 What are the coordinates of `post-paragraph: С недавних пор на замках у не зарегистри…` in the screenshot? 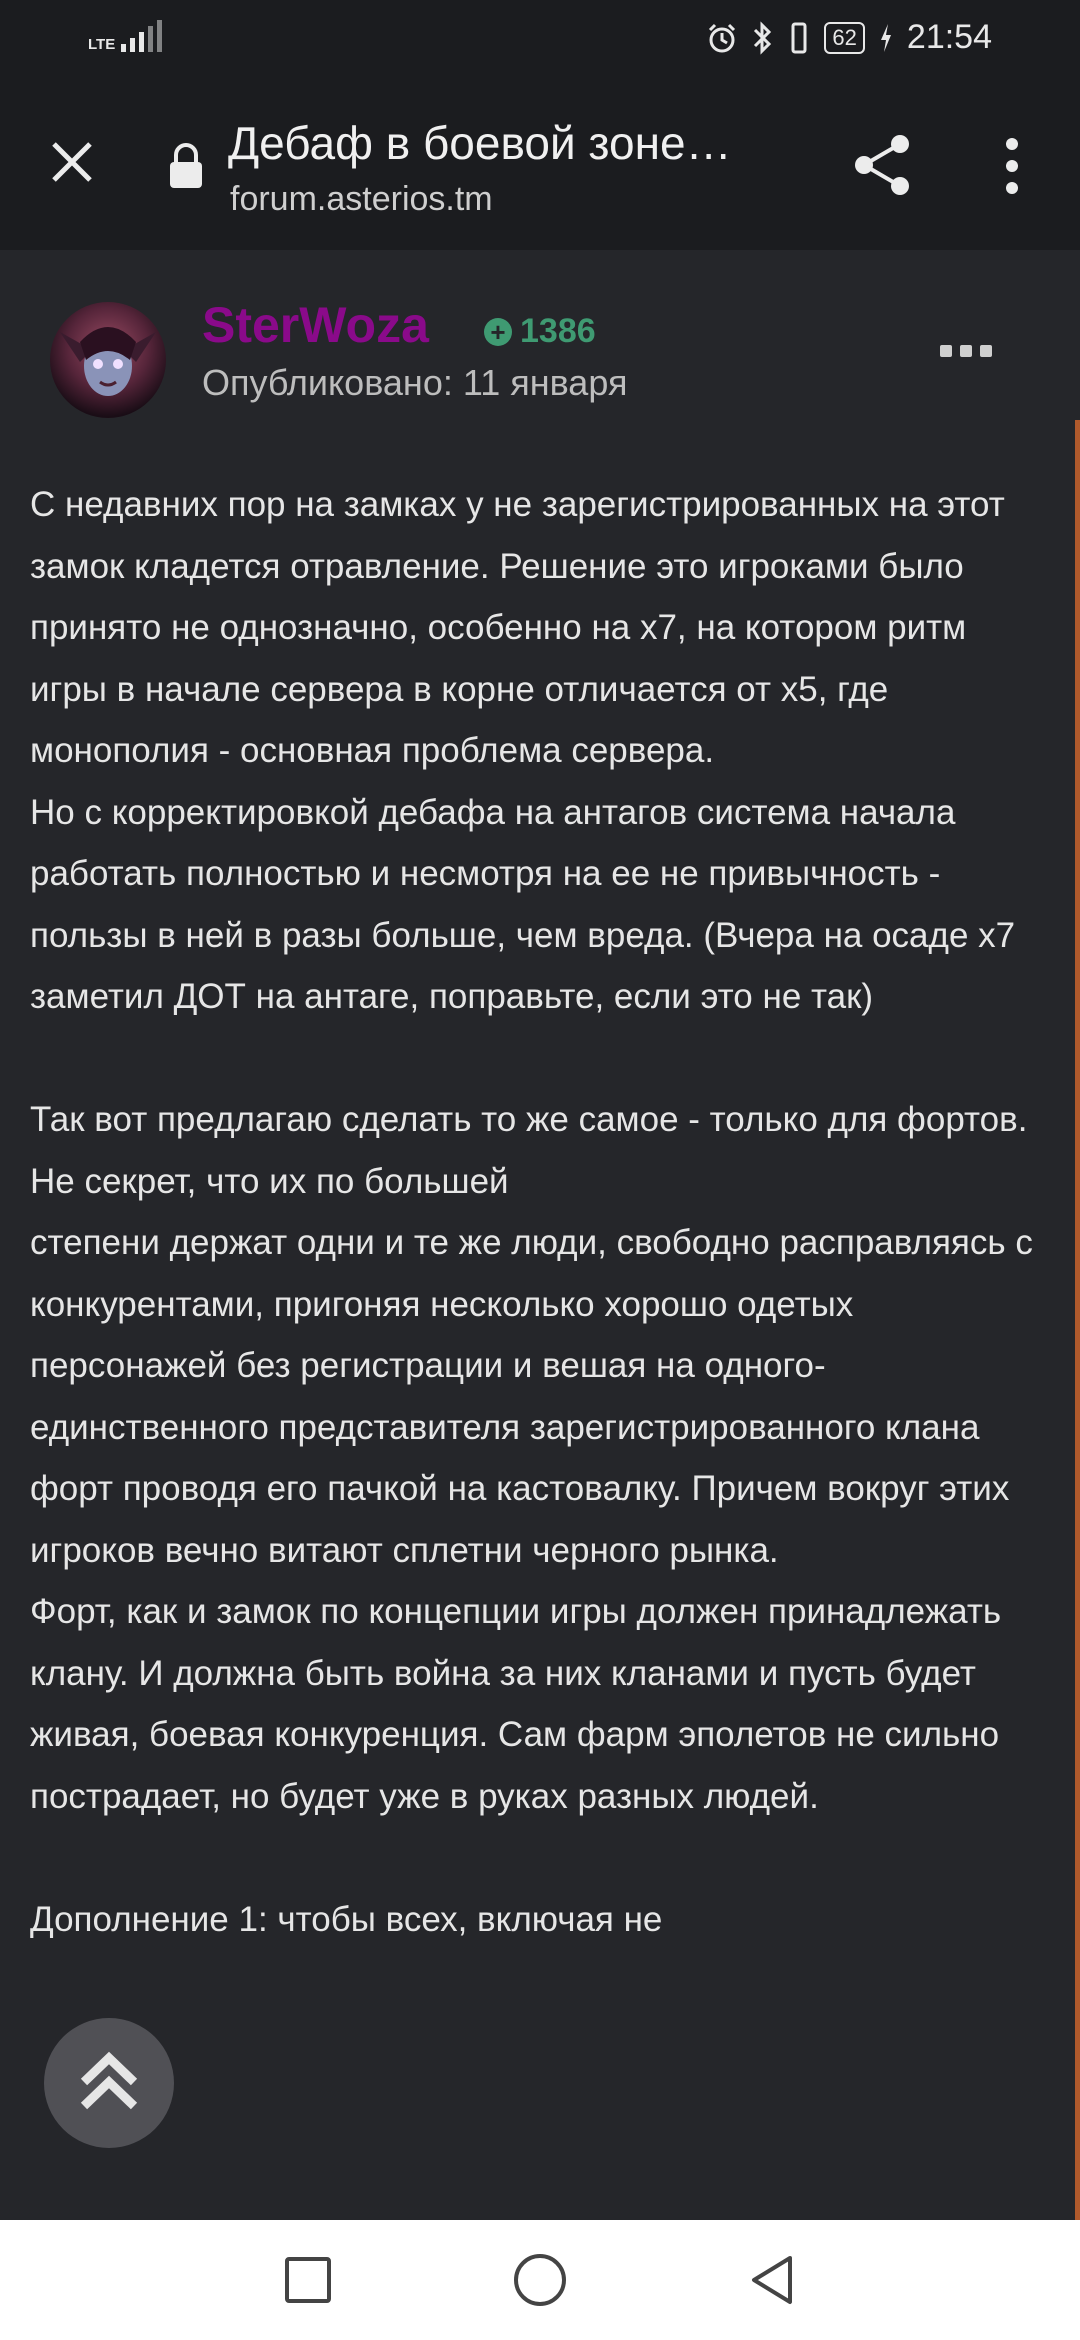 It's located at (517, 627).